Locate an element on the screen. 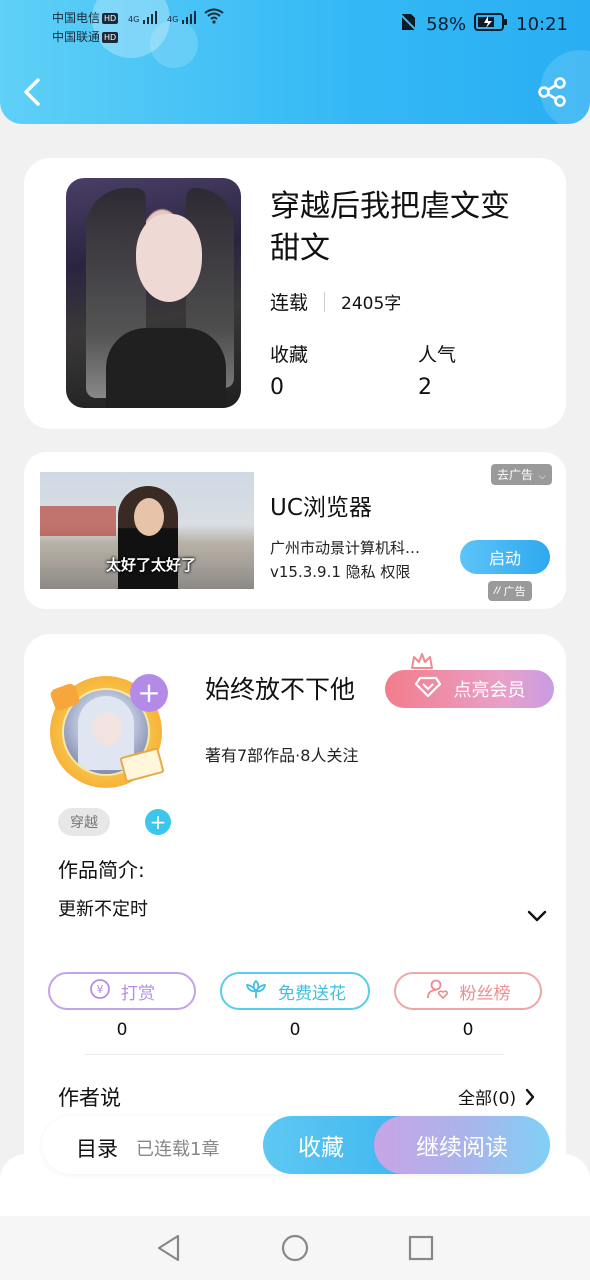 This screenshot has width=590, height=1280. nav-home-button is located at coordinates (295, 1250).